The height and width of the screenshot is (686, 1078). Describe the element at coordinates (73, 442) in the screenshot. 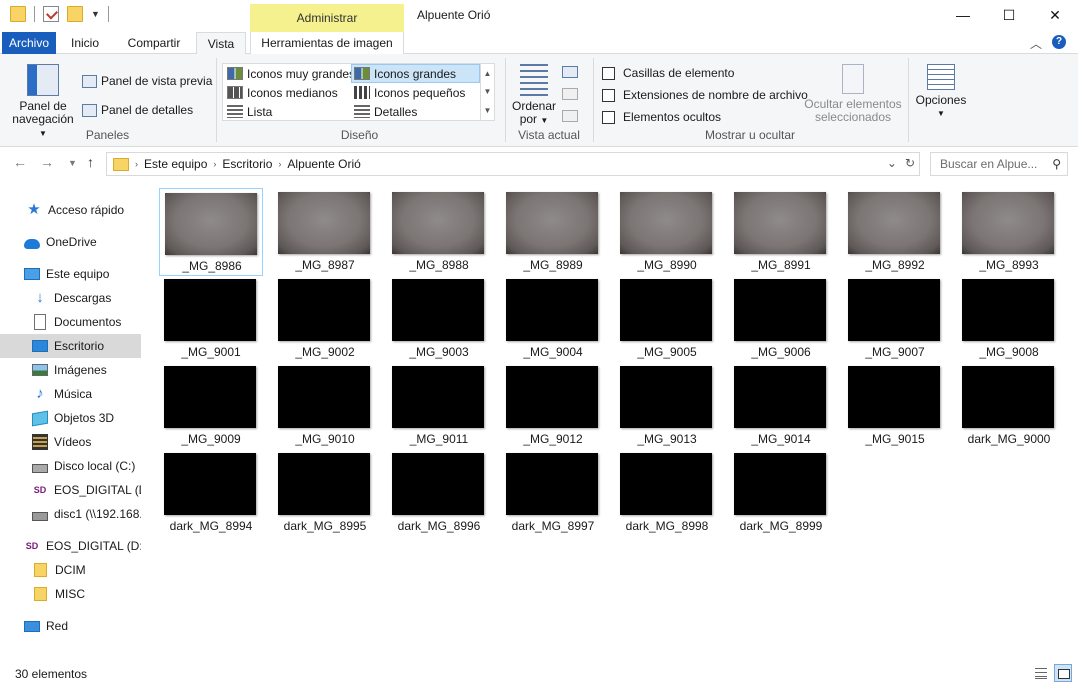

I see `sidebar-item-label: Vídeos` at that location.